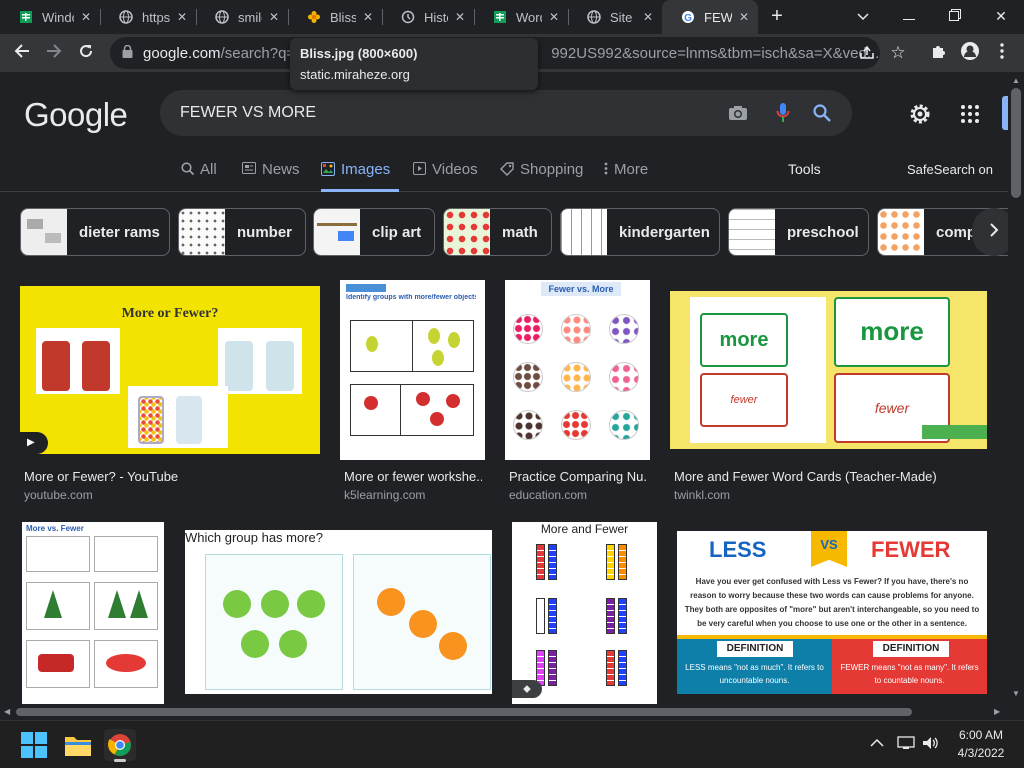 The width and height of the screenshot is (1024, 768). I want to click on scroll-right-icon: ▶, so click(997, 711).